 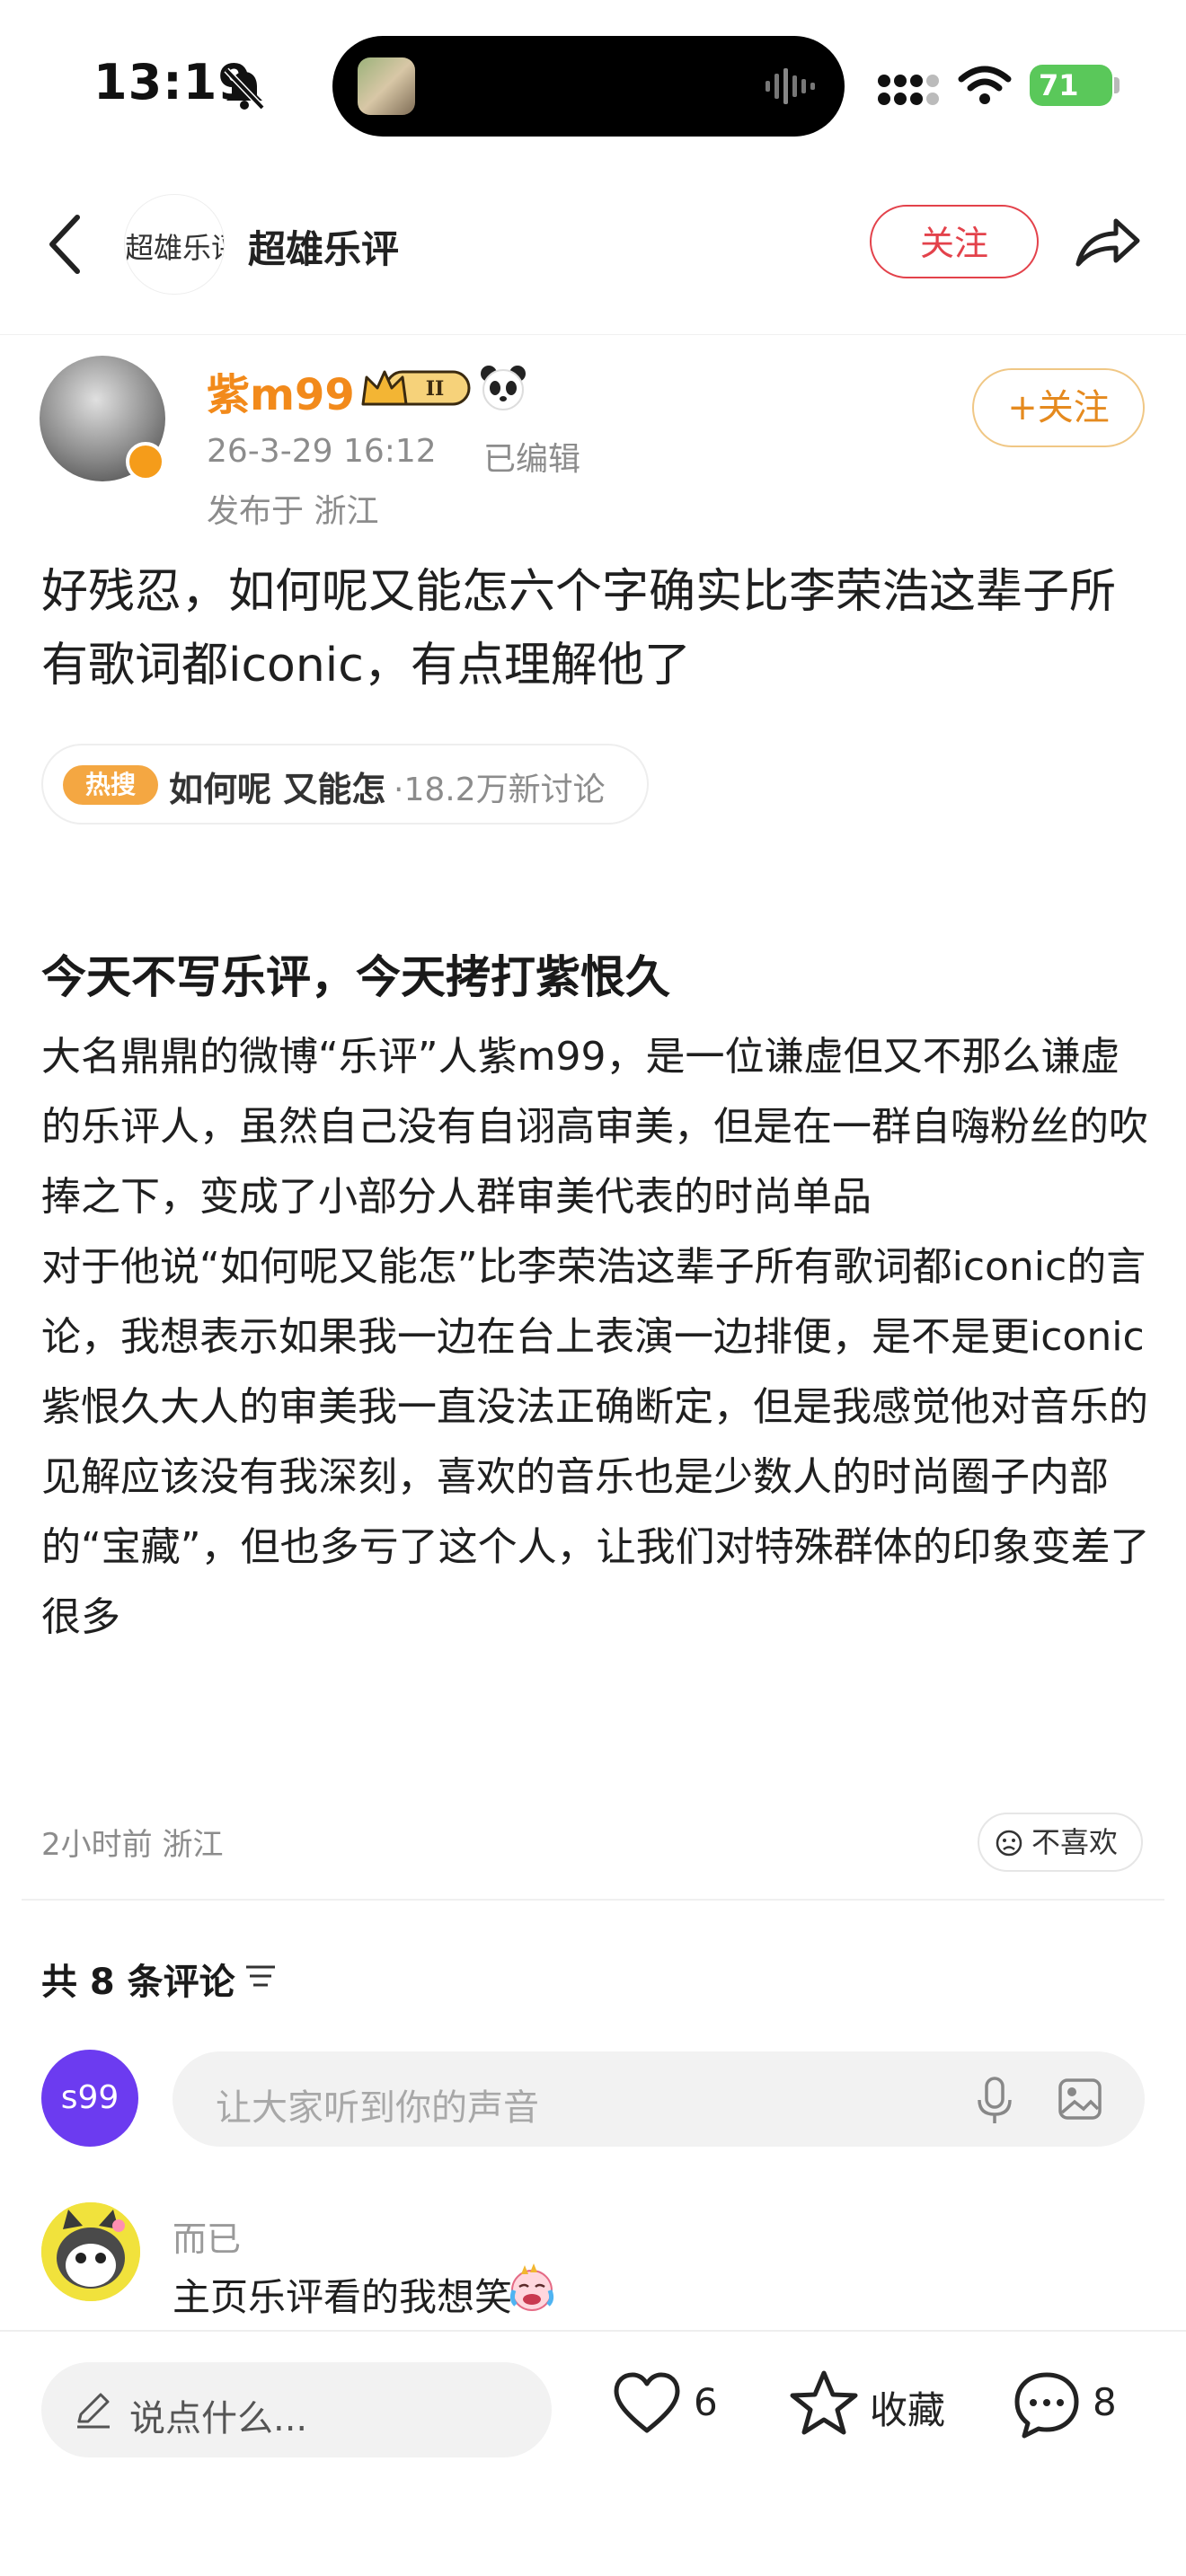 I want to click on share-icon, so click(x=1108, y=242).